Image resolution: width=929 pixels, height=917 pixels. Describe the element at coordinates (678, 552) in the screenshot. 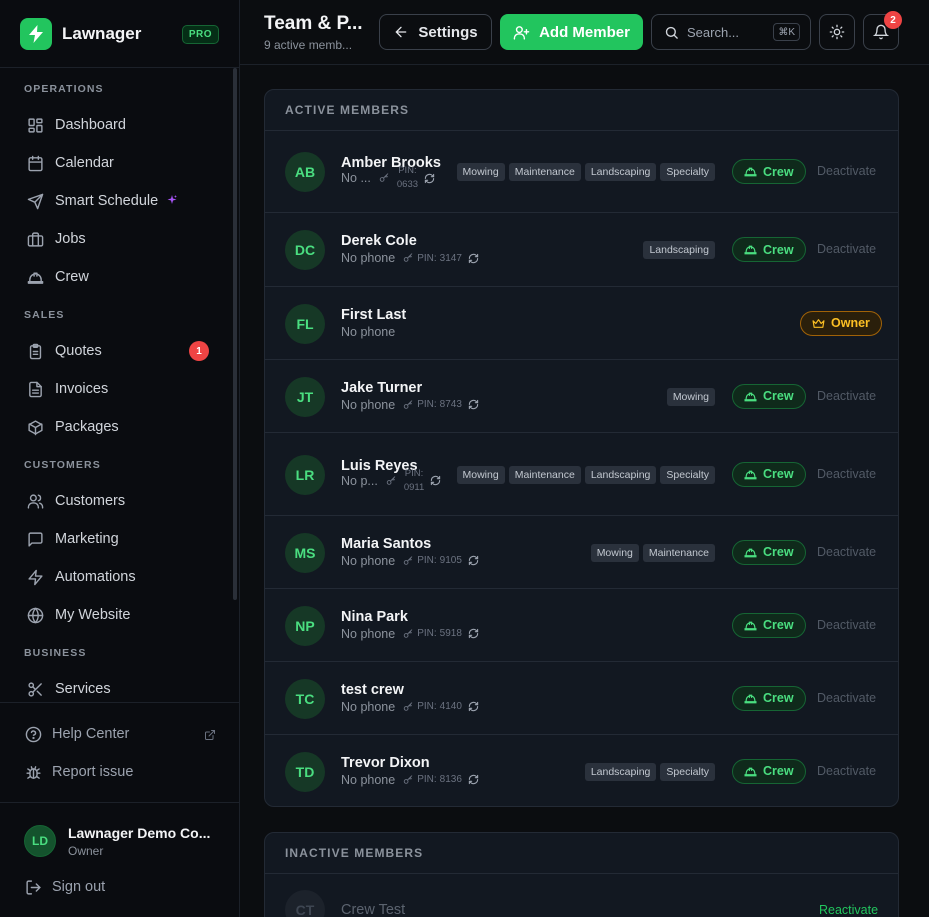

I see `skill-tag: Maintenance` at that location.